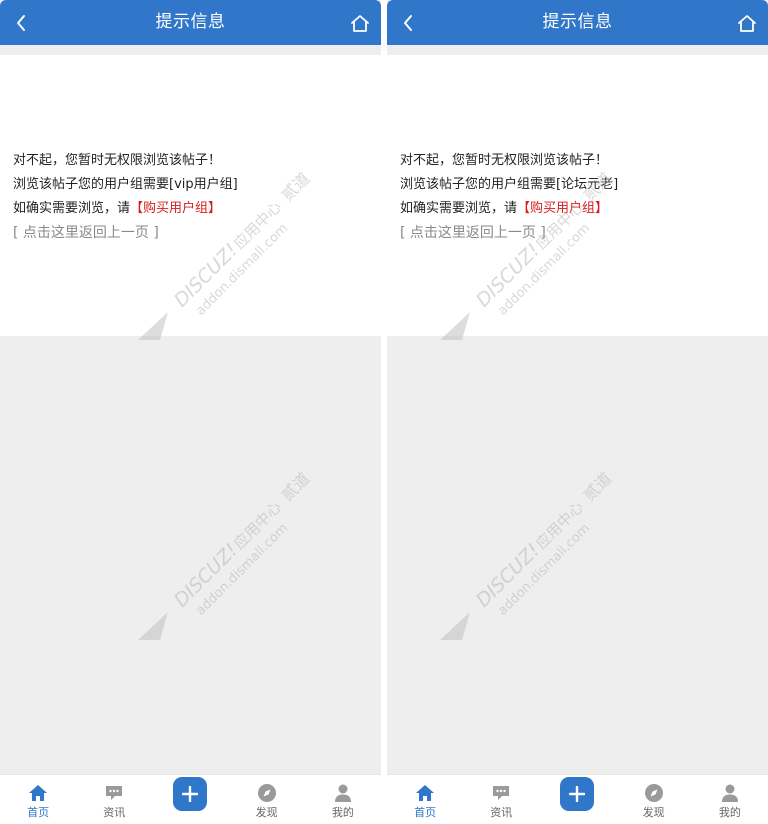 This screenshot has height=824, width=768. I want to click on message-line-required-group: 浏览该帖子您的用户组需要[论坛元老], so click(509, 184).